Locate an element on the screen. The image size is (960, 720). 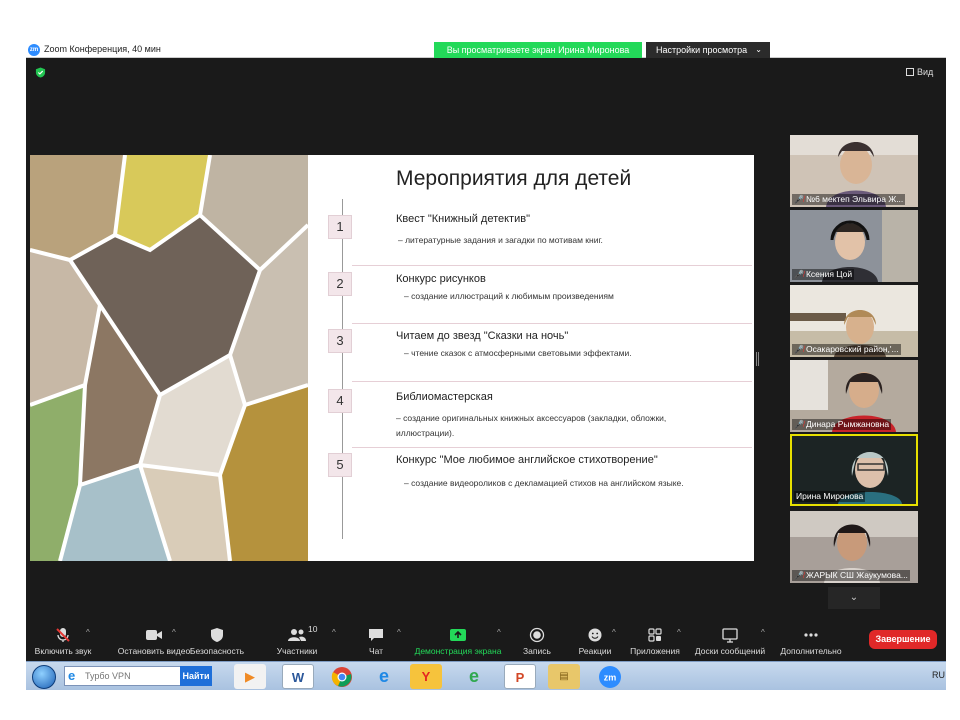
step-number-1: 1 is located at coordinates (340, 227).